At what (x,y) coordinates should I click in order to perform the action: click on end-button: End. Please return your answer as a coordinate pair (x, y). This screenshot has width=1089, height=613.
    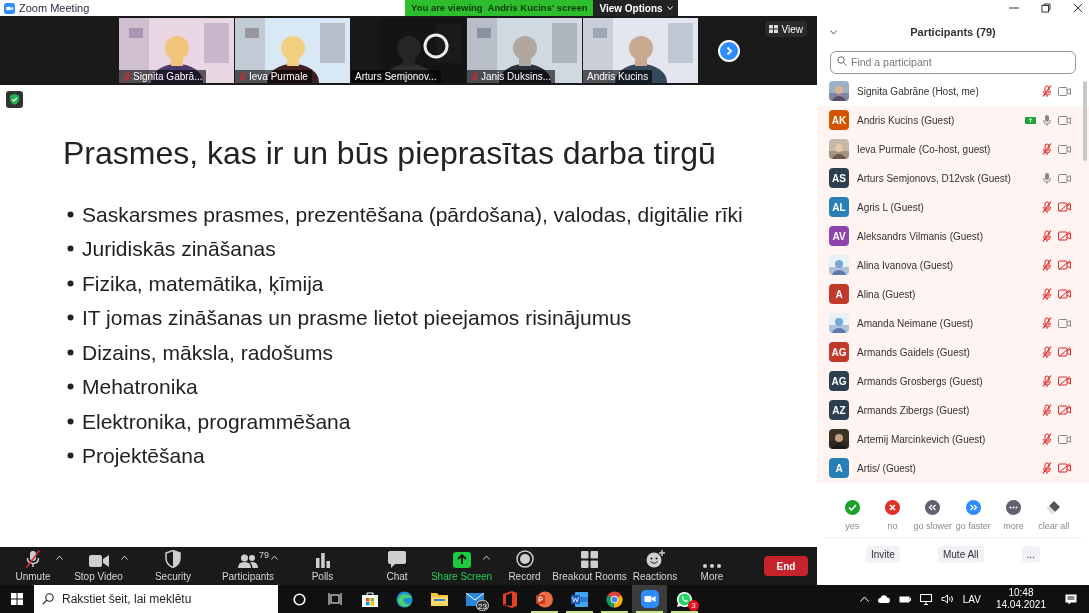
    Looking at the image, I should click on (786, 566).